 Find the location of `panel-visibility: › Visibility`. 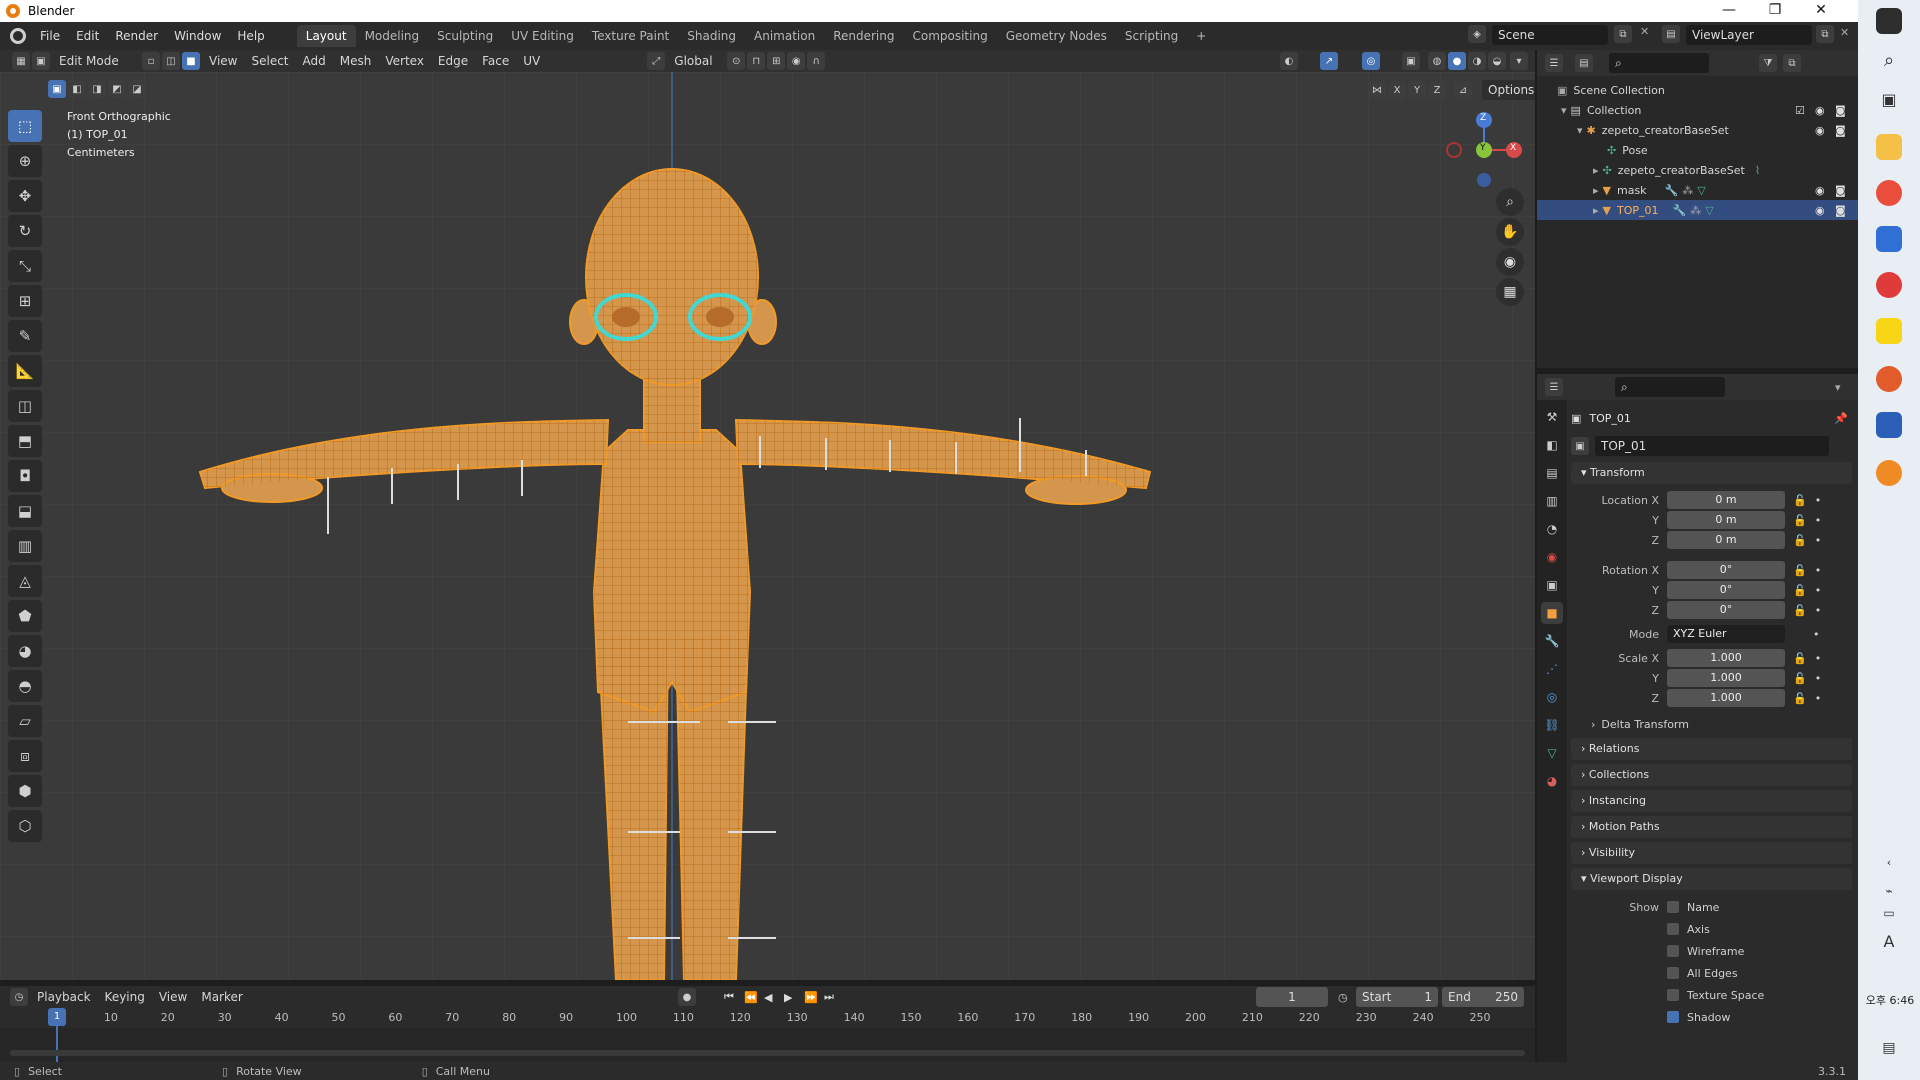

panel-visibility: › Visibility is located at coordinates (1711, 853).